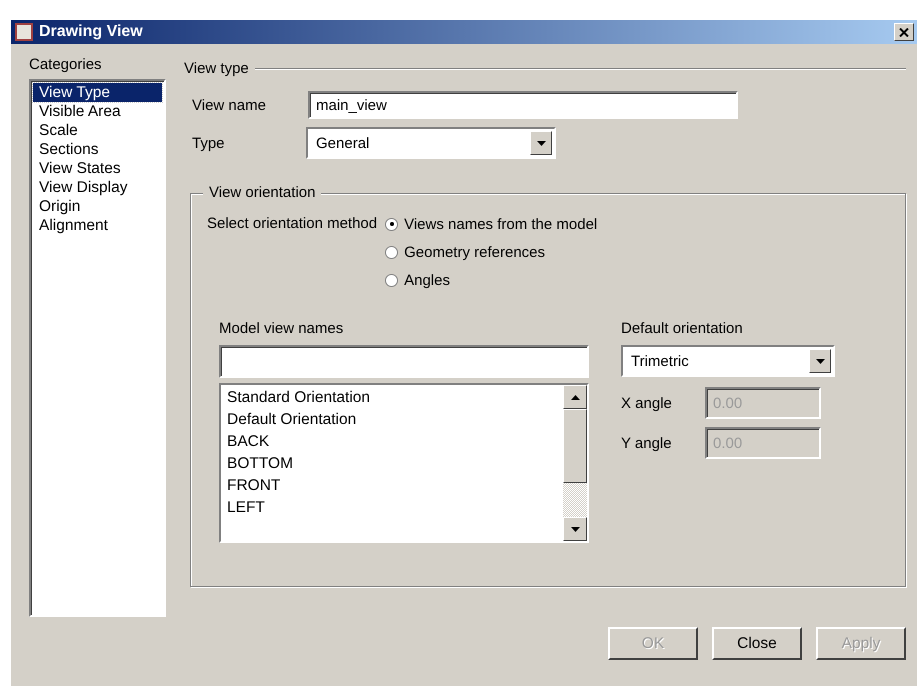 This screenshot has width=917, height=686. Describe the element at coordinates (281, 328) in the screenshot. I see `model-view-names-label: Model view names` at that location.